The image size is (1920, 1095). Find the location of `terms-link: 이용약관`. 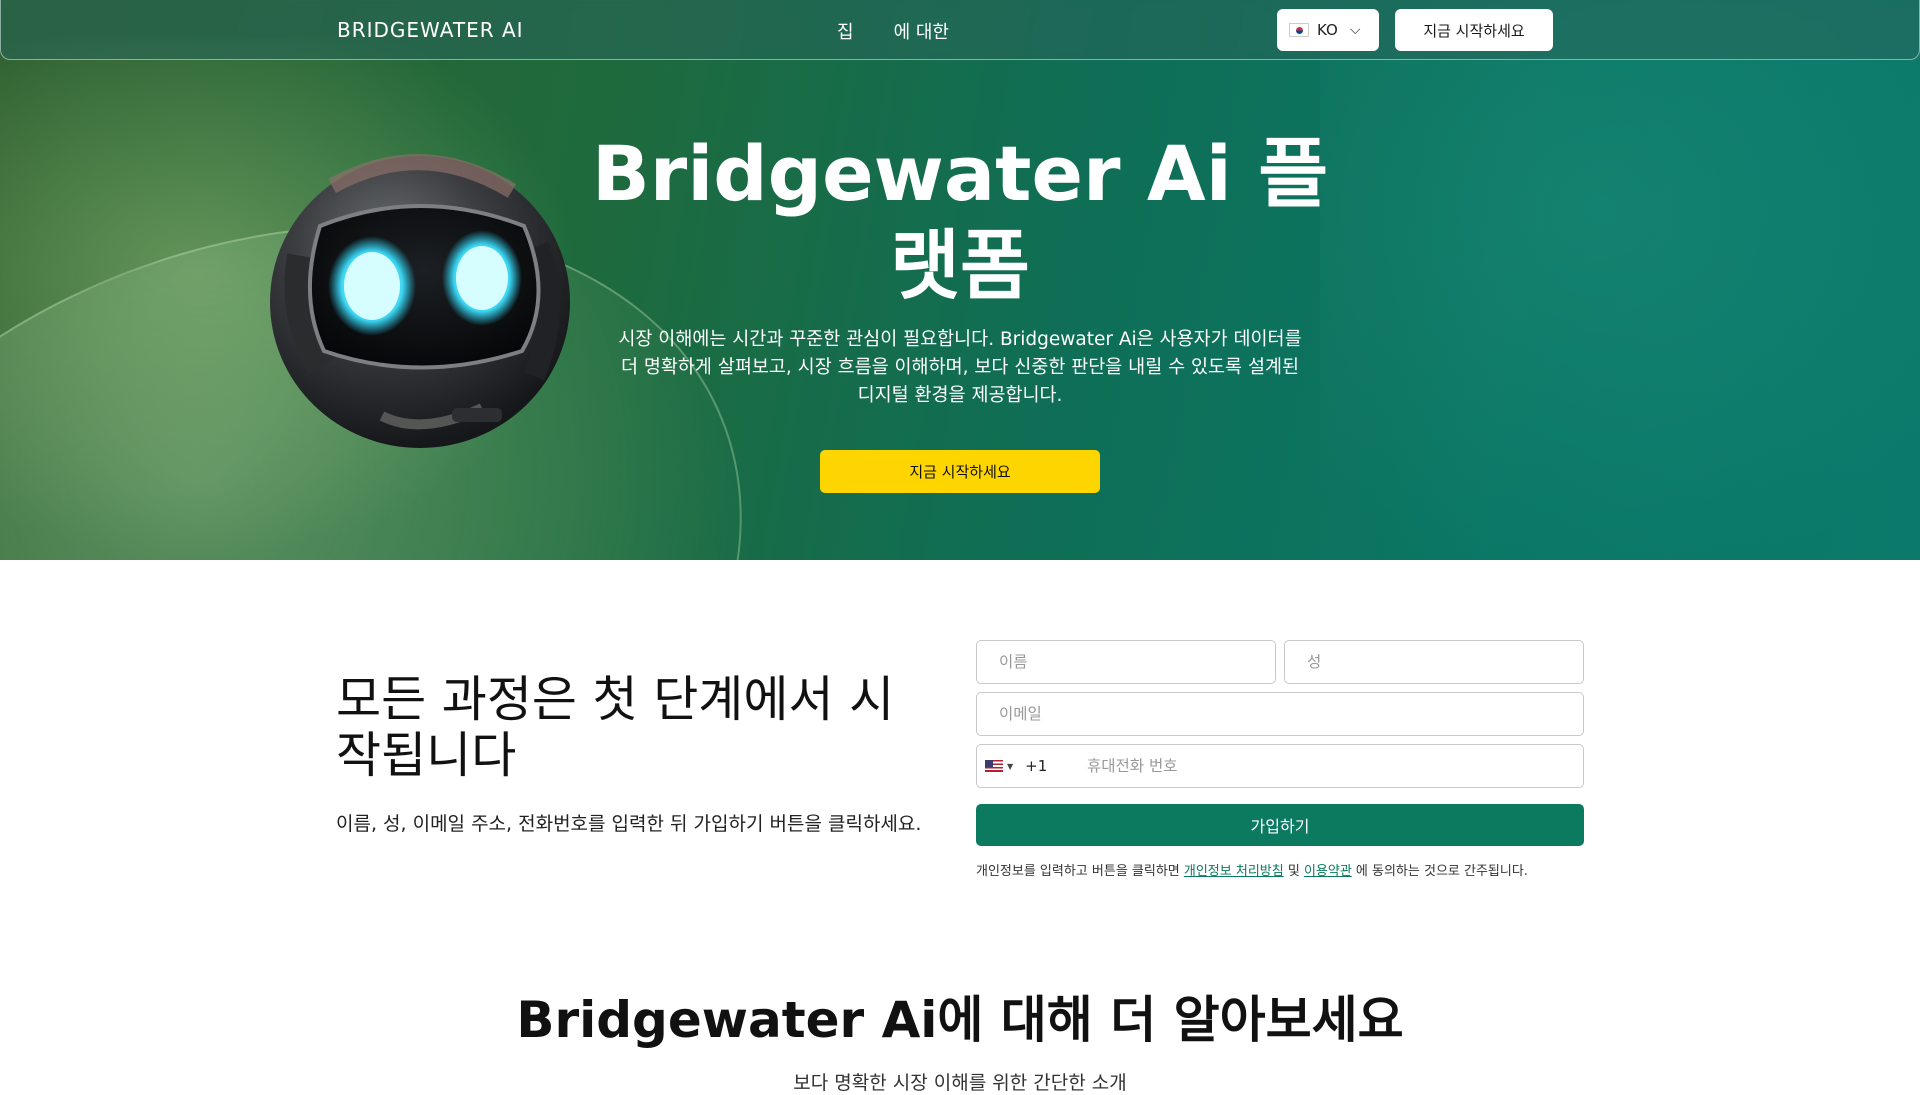

terms-link: 이용약관 is located at coordinates (1328, 871).